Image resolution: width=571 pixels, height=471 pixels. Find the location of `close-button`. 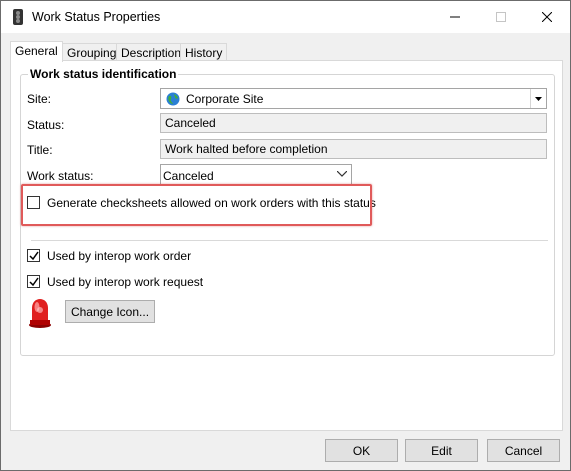

close-button is located at coordinates (547, 17).